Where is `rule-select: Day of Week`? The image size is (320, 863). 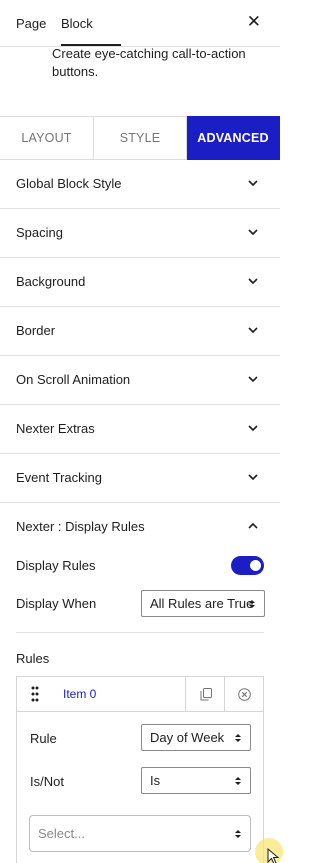
rule-select: Day of Week is located at coordinates (196, 737).